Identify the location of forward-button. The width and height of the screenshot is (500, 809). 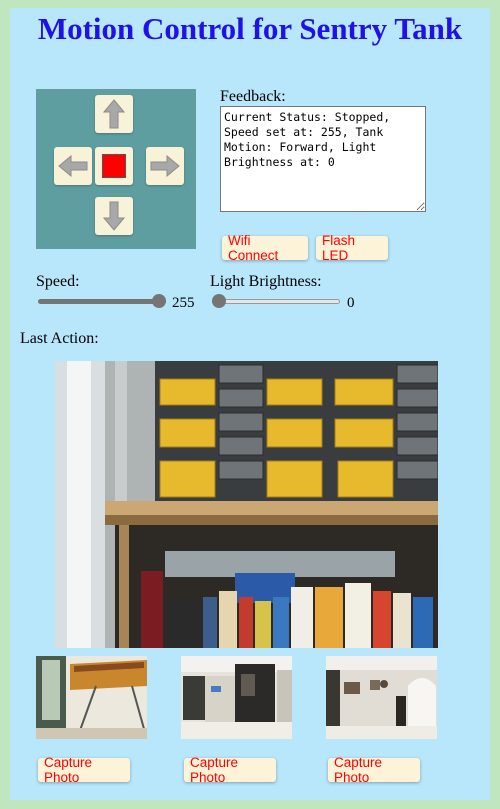
(114, 114).